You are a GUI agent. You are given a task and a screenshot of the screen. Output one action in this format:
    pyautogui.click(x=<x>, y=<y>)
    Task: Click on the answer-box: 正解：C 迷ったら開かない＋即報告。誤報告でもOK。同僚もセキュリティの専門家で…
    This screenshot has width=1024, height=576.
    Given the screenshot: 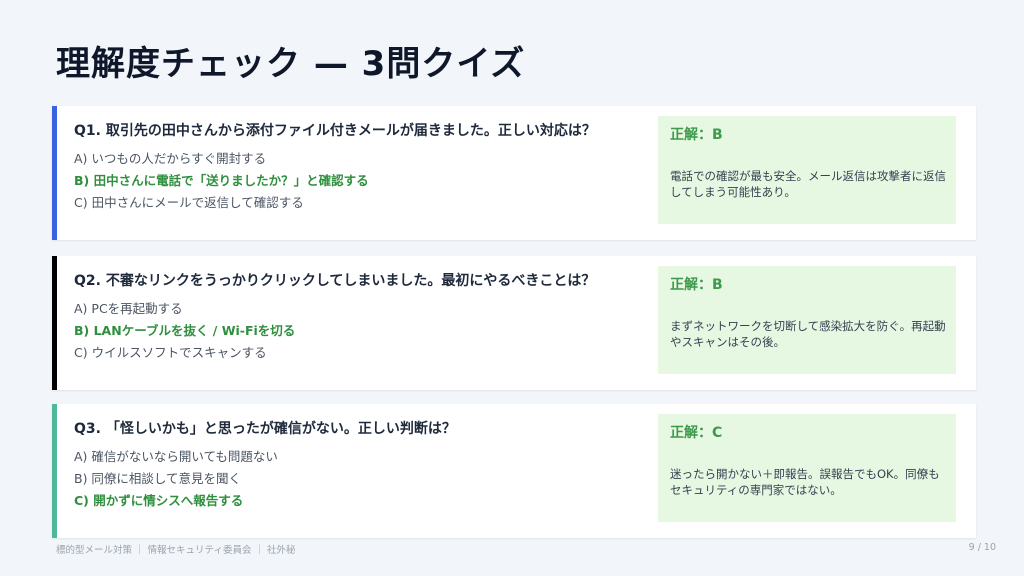 What is the action you would take?
    pyautogui.click(x=807, y=468)
    